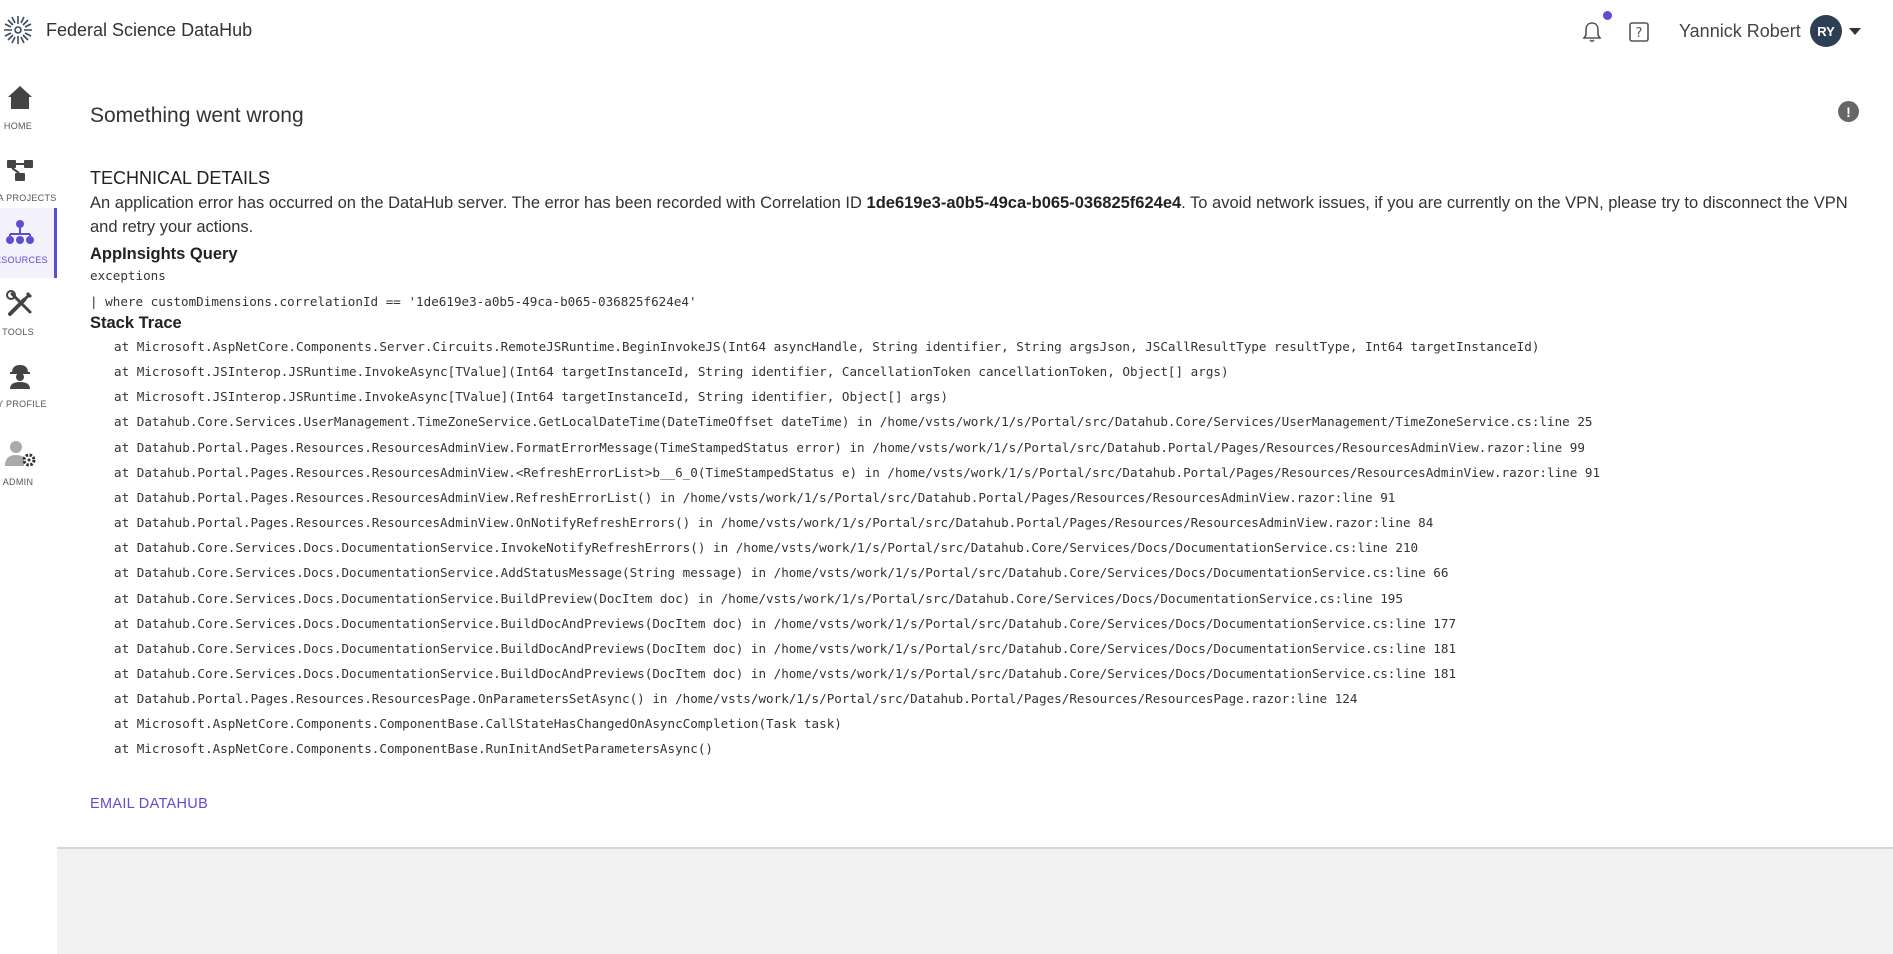  I want to click on technical-details-heading: TECHNICAL DETAILS, so click(180, 178).